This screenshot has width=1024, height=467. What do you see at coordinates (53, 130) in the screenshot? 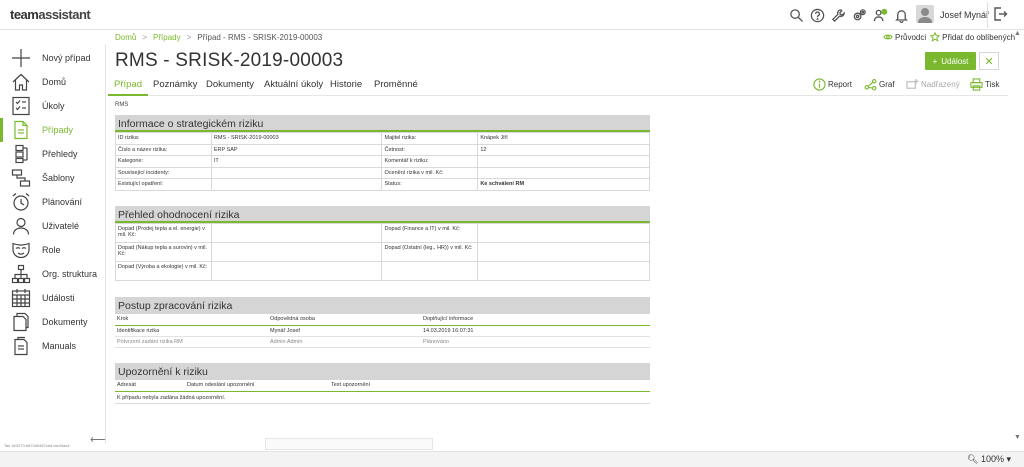
I see `sidebar-item-cases: Případy` at bounding box center [53, 130].